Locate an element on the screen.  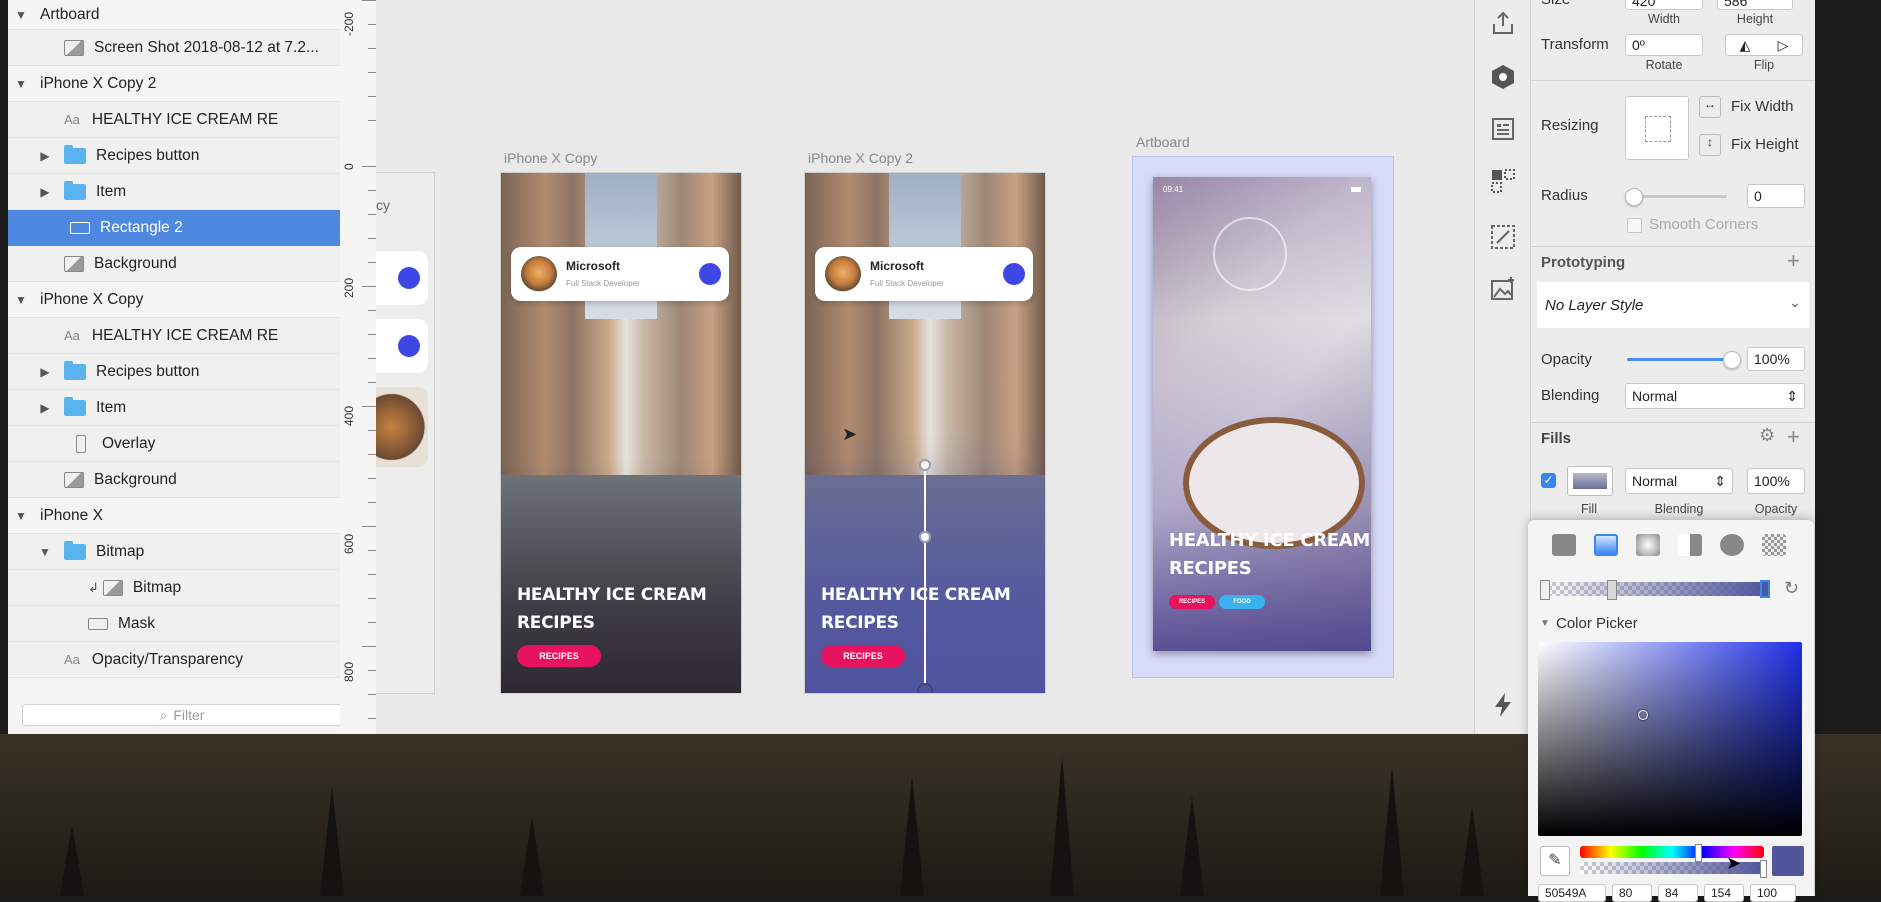
layer-row: Overlay is located at coordinates (174, 444).